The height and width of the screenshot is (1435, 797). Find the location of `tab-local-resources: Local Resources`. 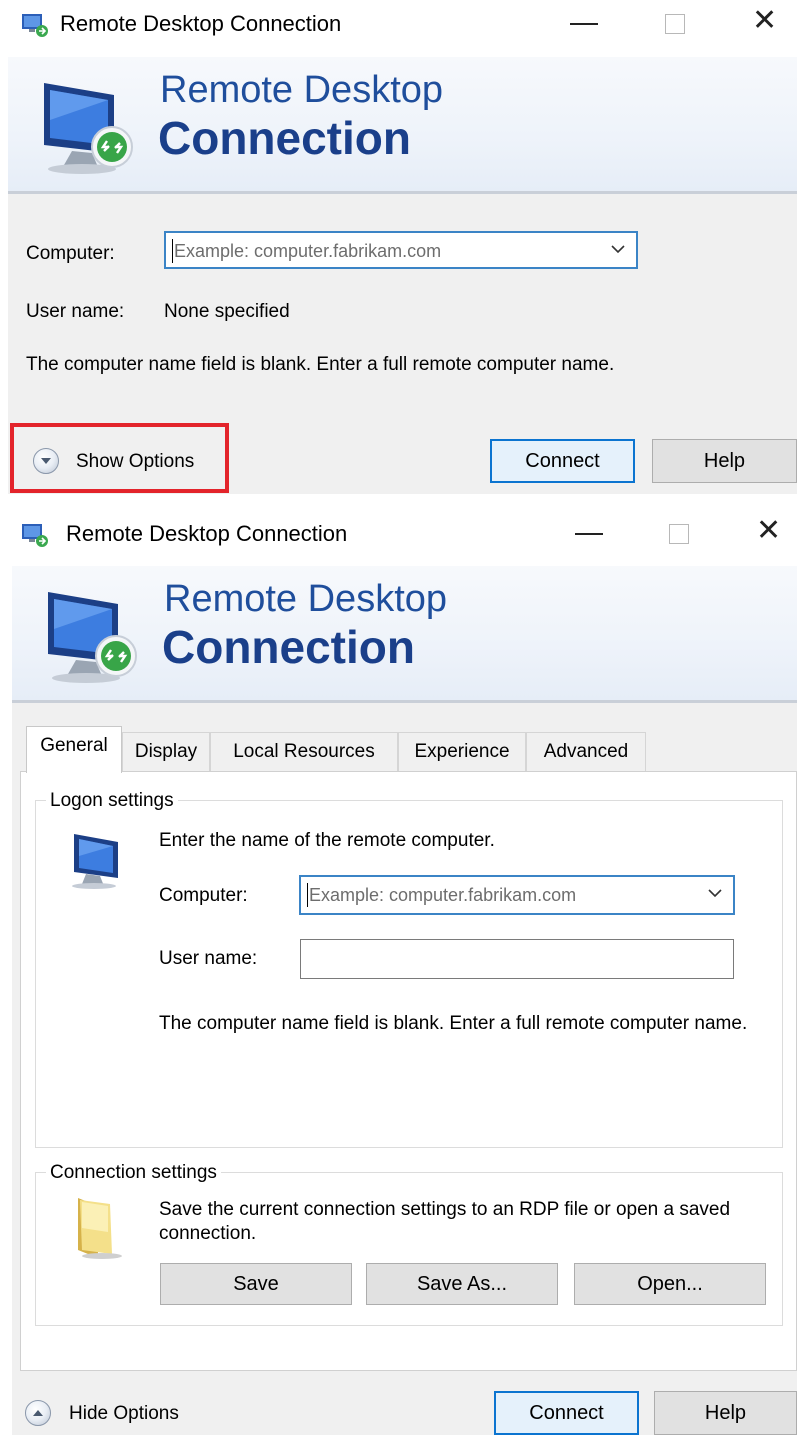

tab-local-resources: Local Resources is located at coordinates (304, 752).